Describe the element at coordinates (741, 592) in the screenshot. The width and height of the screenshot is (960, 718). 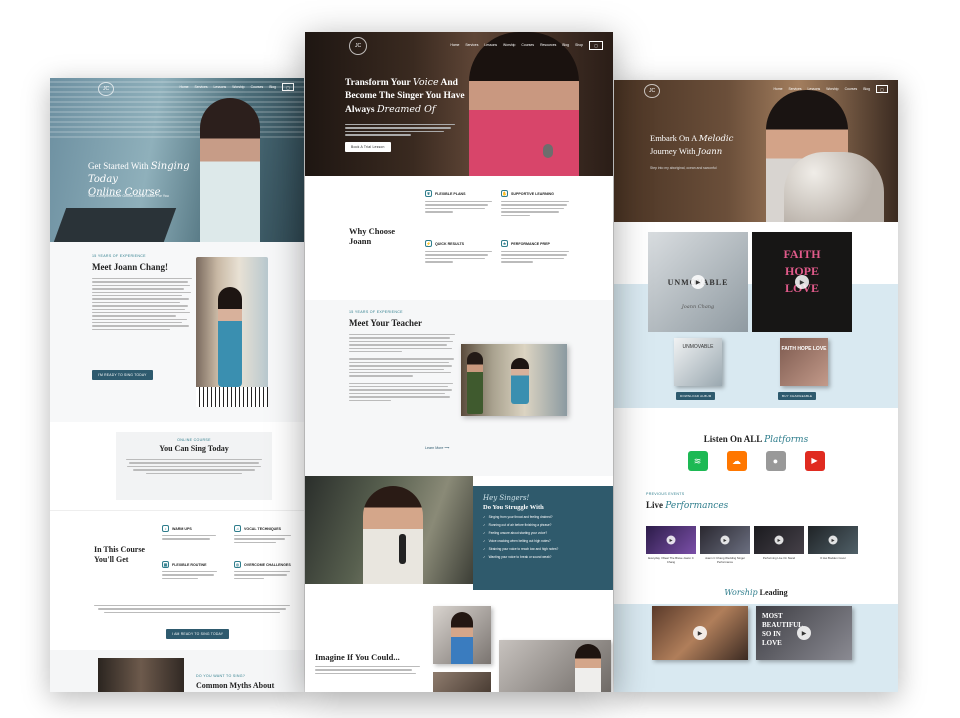
I see `worship-script: Worship` at that location.